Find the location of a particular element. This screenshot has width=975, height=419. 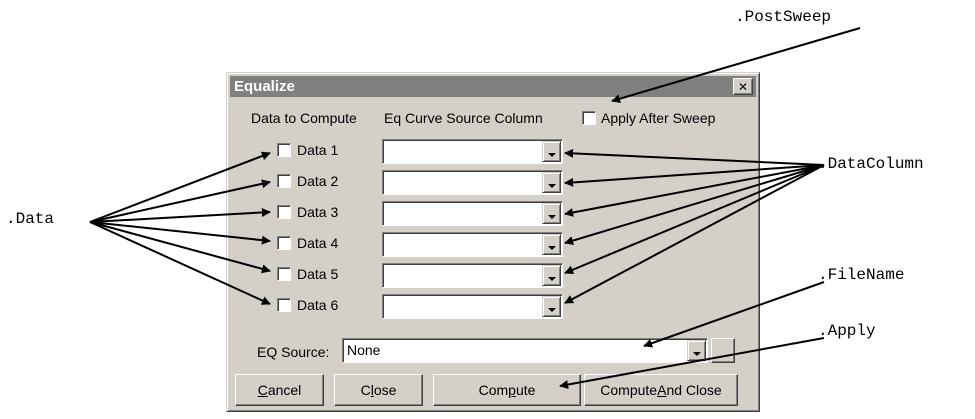

data-5-label: Data 5 is located at coordinates (318, 274).